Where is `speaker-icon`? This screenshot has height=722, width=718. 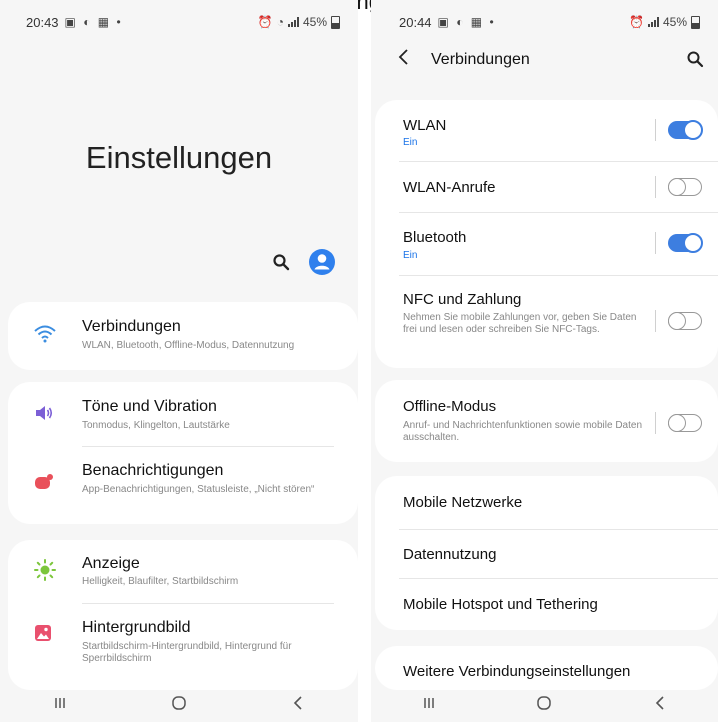
speaker-icon is located at coordinates (44, 415).